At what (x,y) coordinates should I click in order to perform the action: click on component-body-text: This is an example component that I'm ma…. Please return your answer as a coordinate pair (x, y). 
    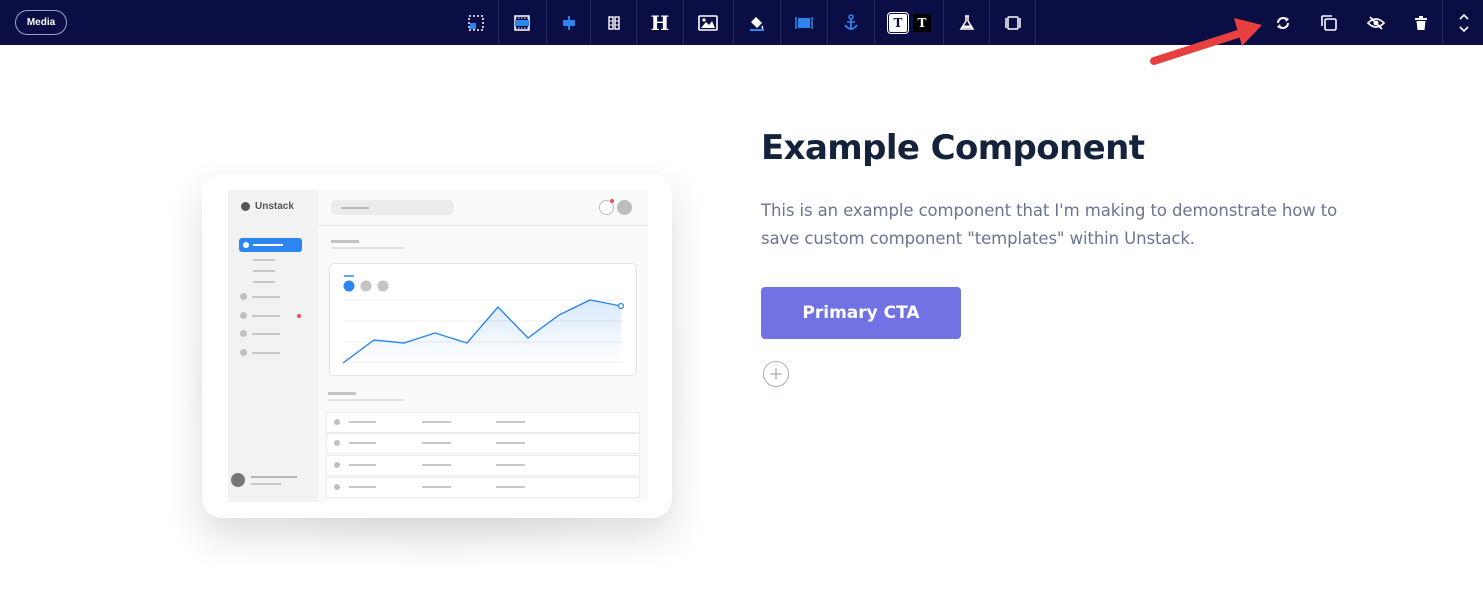
    Looking at the image, I should click on (1056, 225).